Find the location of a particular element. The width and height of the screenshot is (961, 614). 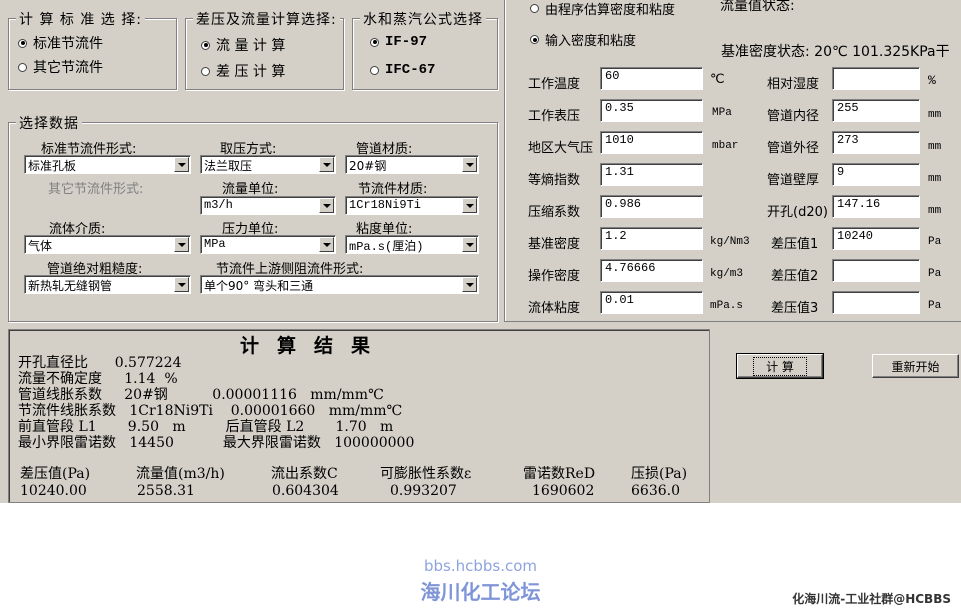

header-flow: 流量值(m3/h) is located at coordinates (180, 474).